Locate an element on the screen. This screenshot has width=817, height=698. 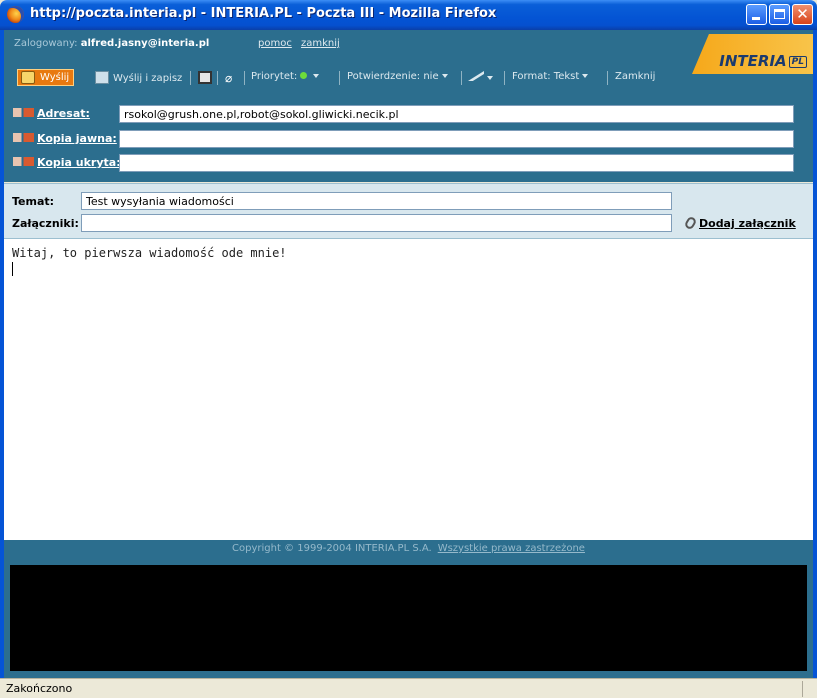
maximize-button is located at coordinates (779, 14).